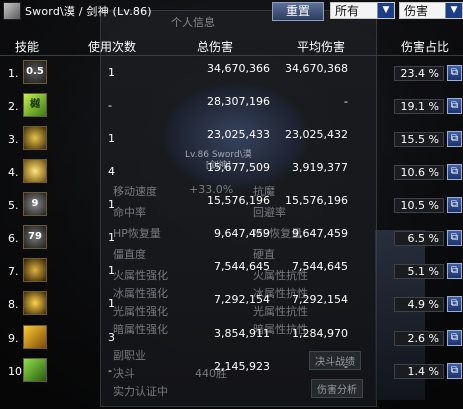  What do you see at coordinates (112, 47) in the screenshot?
I see `header-count: 使用次数` at bounding box center [112, 47].